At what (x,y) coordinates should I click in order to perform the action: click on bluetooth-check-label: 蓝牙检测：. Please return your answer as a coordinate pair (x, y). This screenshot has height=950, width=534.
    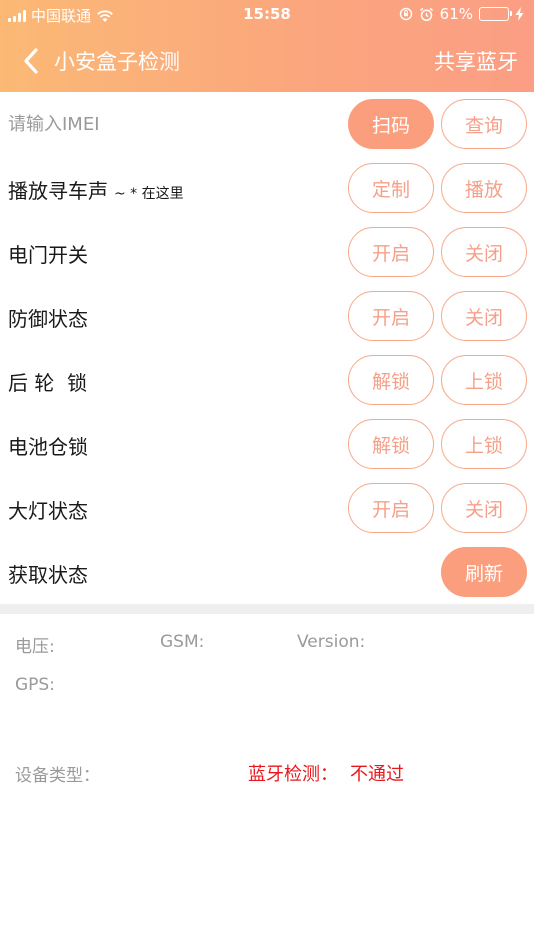
    Looking at the image, I should click on (293, 774).